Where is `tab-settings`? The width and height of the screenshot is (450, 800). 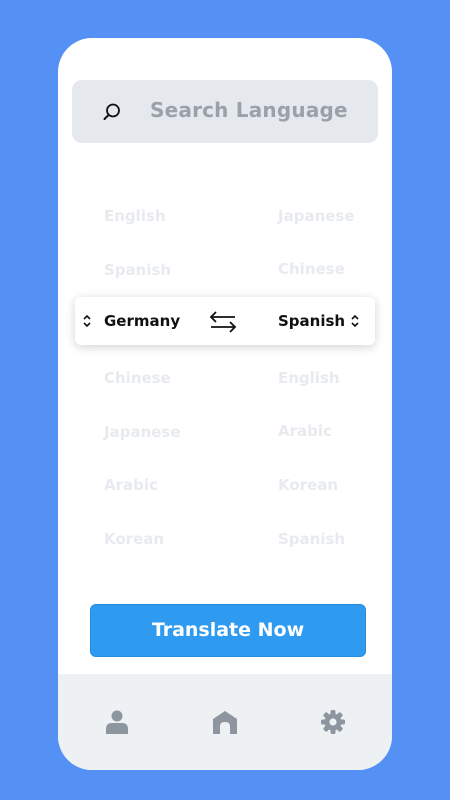
tab-settings is located at coordinates (333, 722).